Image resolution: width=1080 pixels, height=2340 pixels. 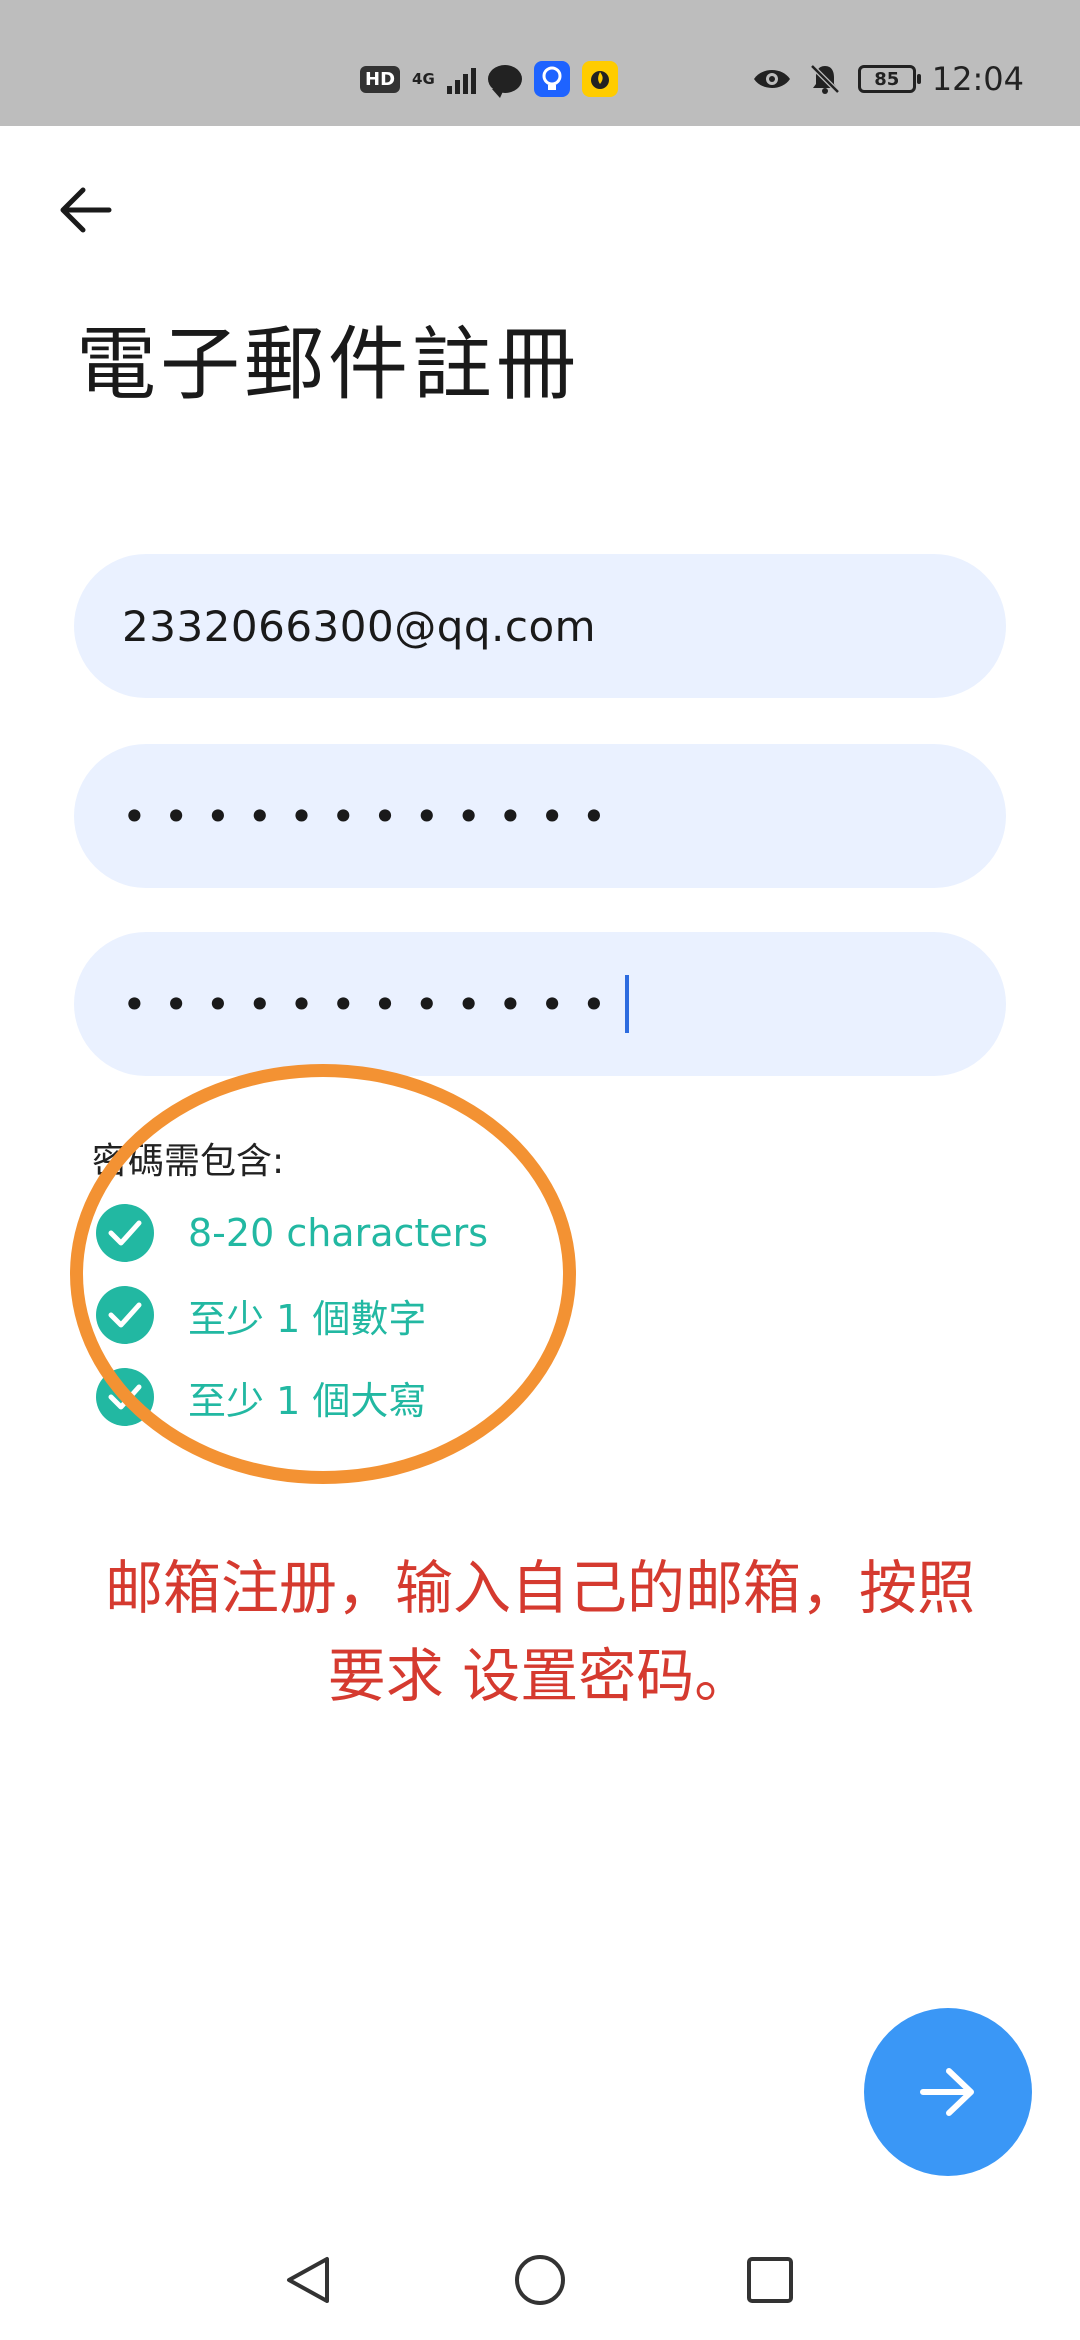 I want to click on signal-icon, so click(x=461, y=79).